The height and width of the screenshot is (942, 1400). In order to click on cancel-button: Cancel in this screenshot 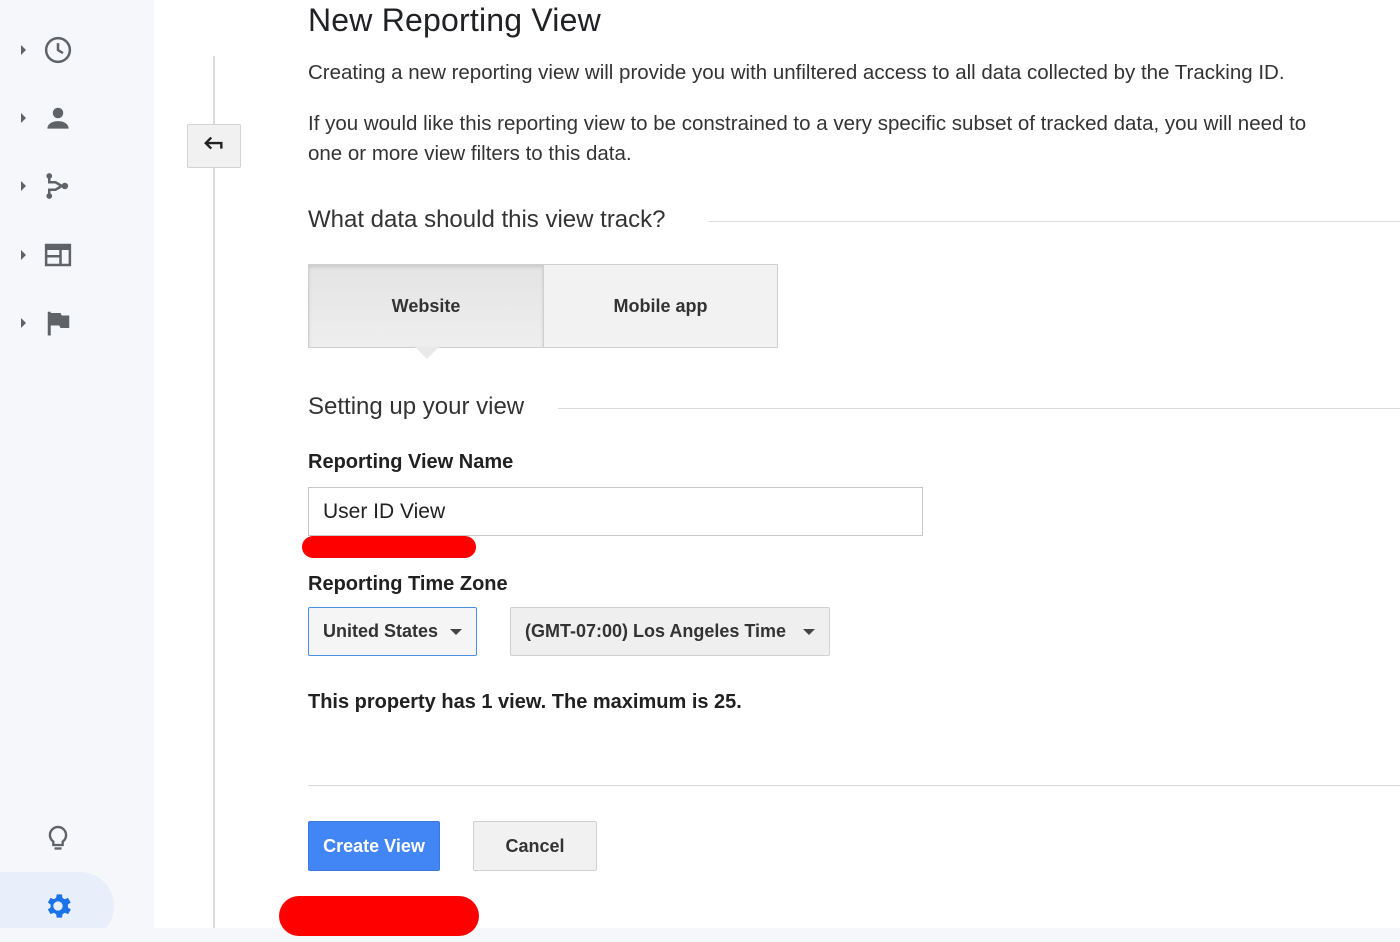, I will do `click(535, 846)`.